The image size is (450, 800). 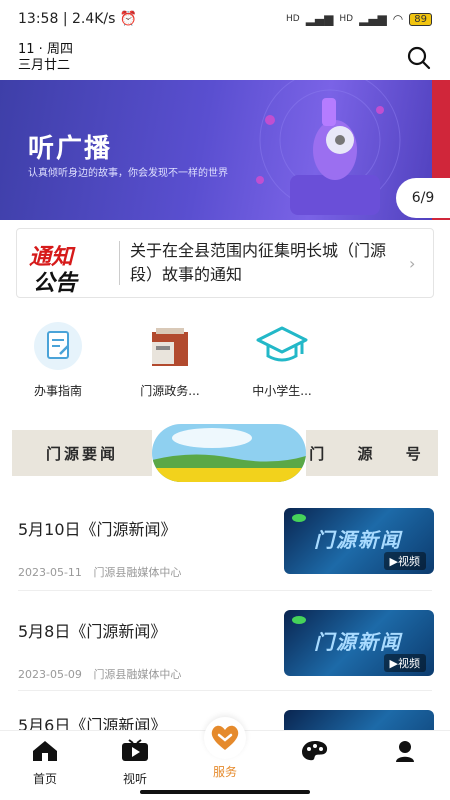 I want to click on top-bar: 11 · 周四 三月廿二, so click(x=225, y=58).